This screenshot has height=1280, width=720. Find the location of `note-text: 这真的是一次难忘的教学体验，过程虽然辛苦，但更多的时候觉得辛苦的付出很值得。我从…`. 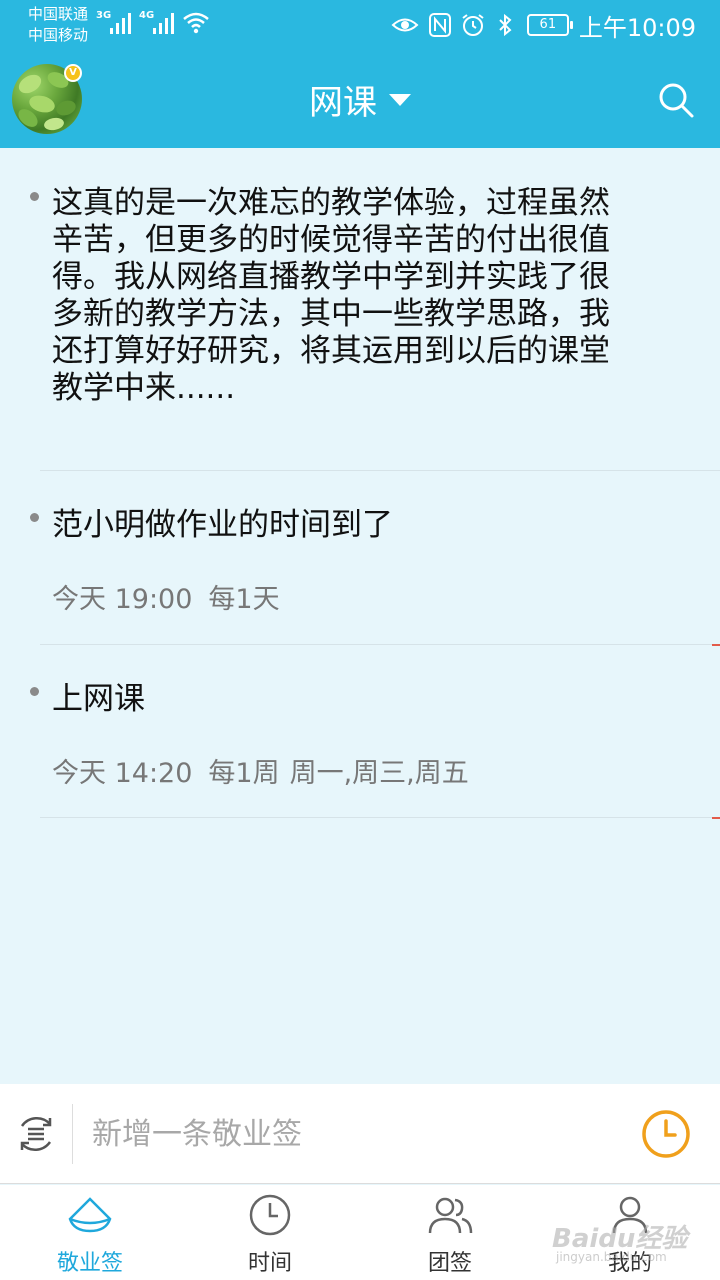

note-text: 这真的是一次难忘的教学体验，过程虽然辛苦，但更多的时候觉得辛苦的付出很值得。我从… is located at coordinates (331, 295).